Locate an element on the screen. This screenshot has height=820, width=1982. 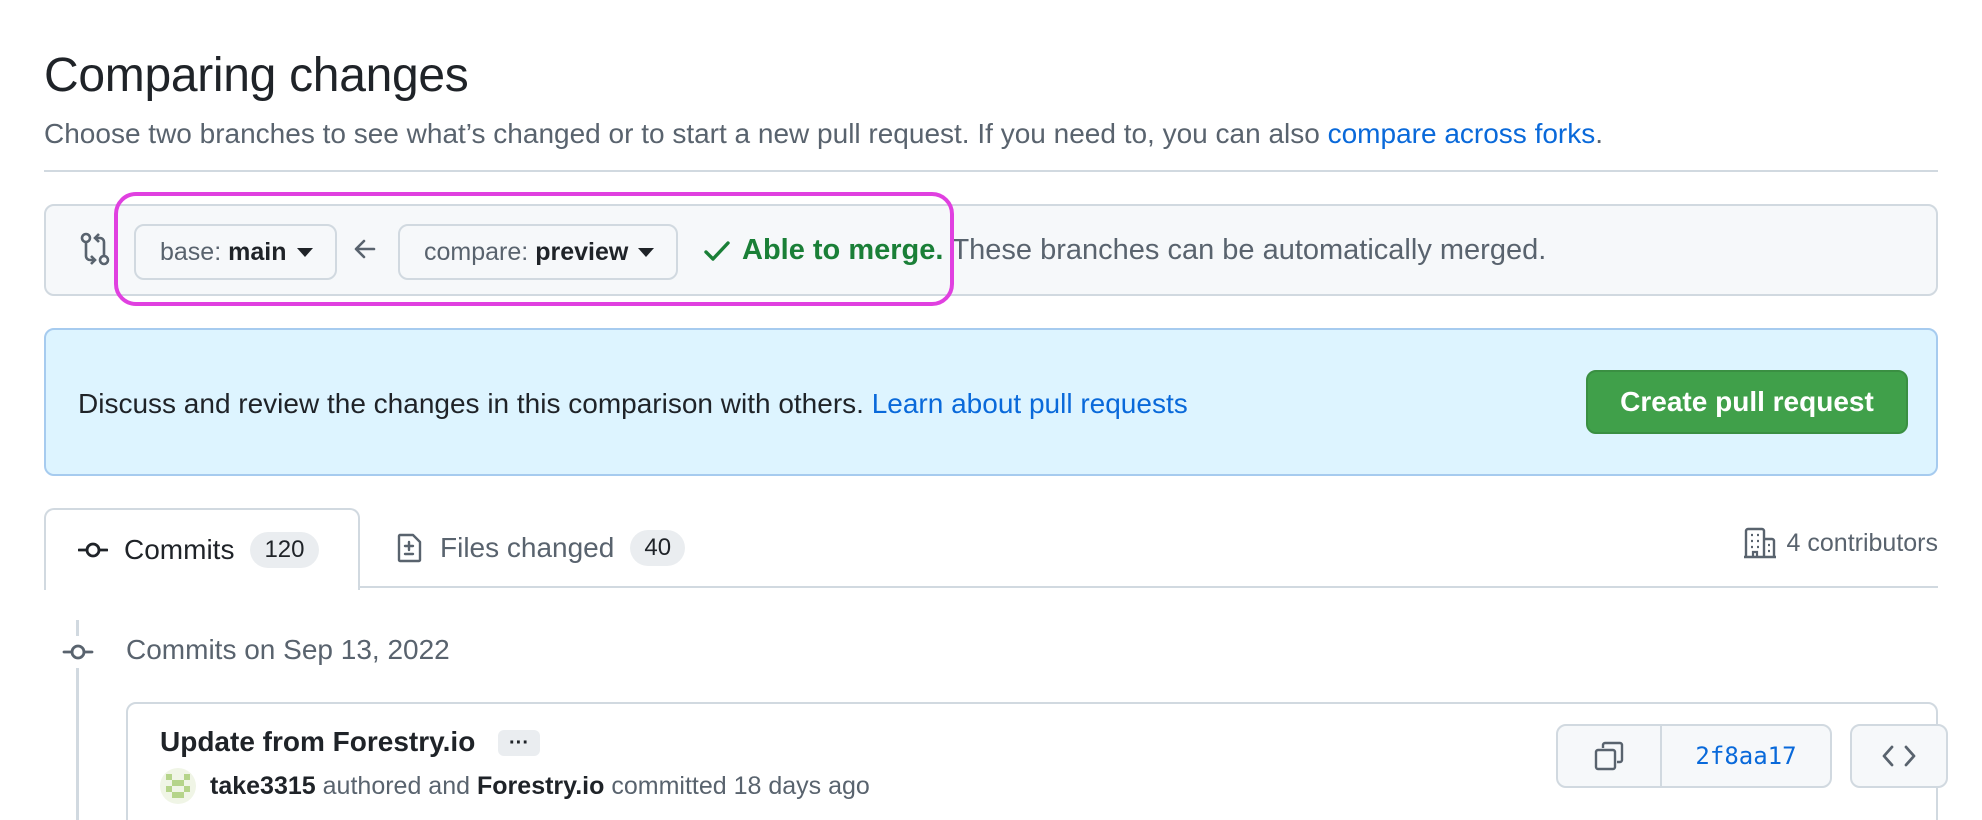
code-icon is located at coordinates (1899, 756).